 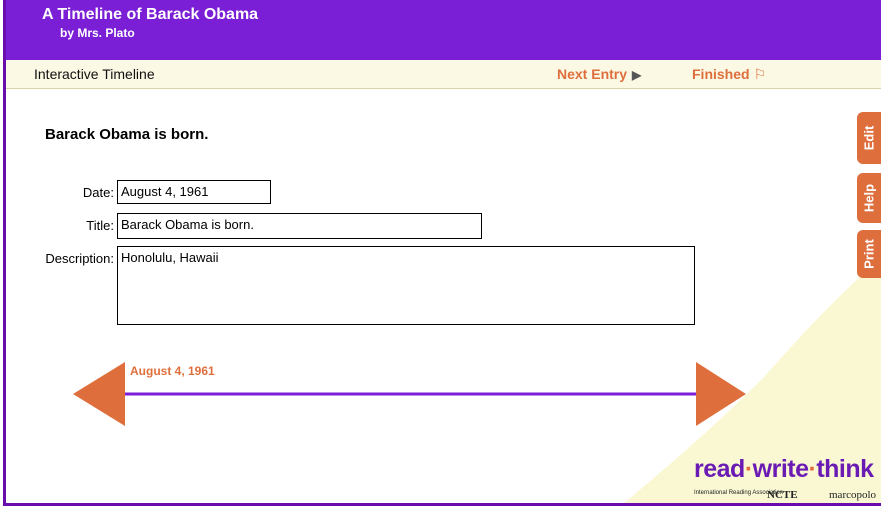 I want to click on edit-tab: Edit, so click(x=869, y=138).